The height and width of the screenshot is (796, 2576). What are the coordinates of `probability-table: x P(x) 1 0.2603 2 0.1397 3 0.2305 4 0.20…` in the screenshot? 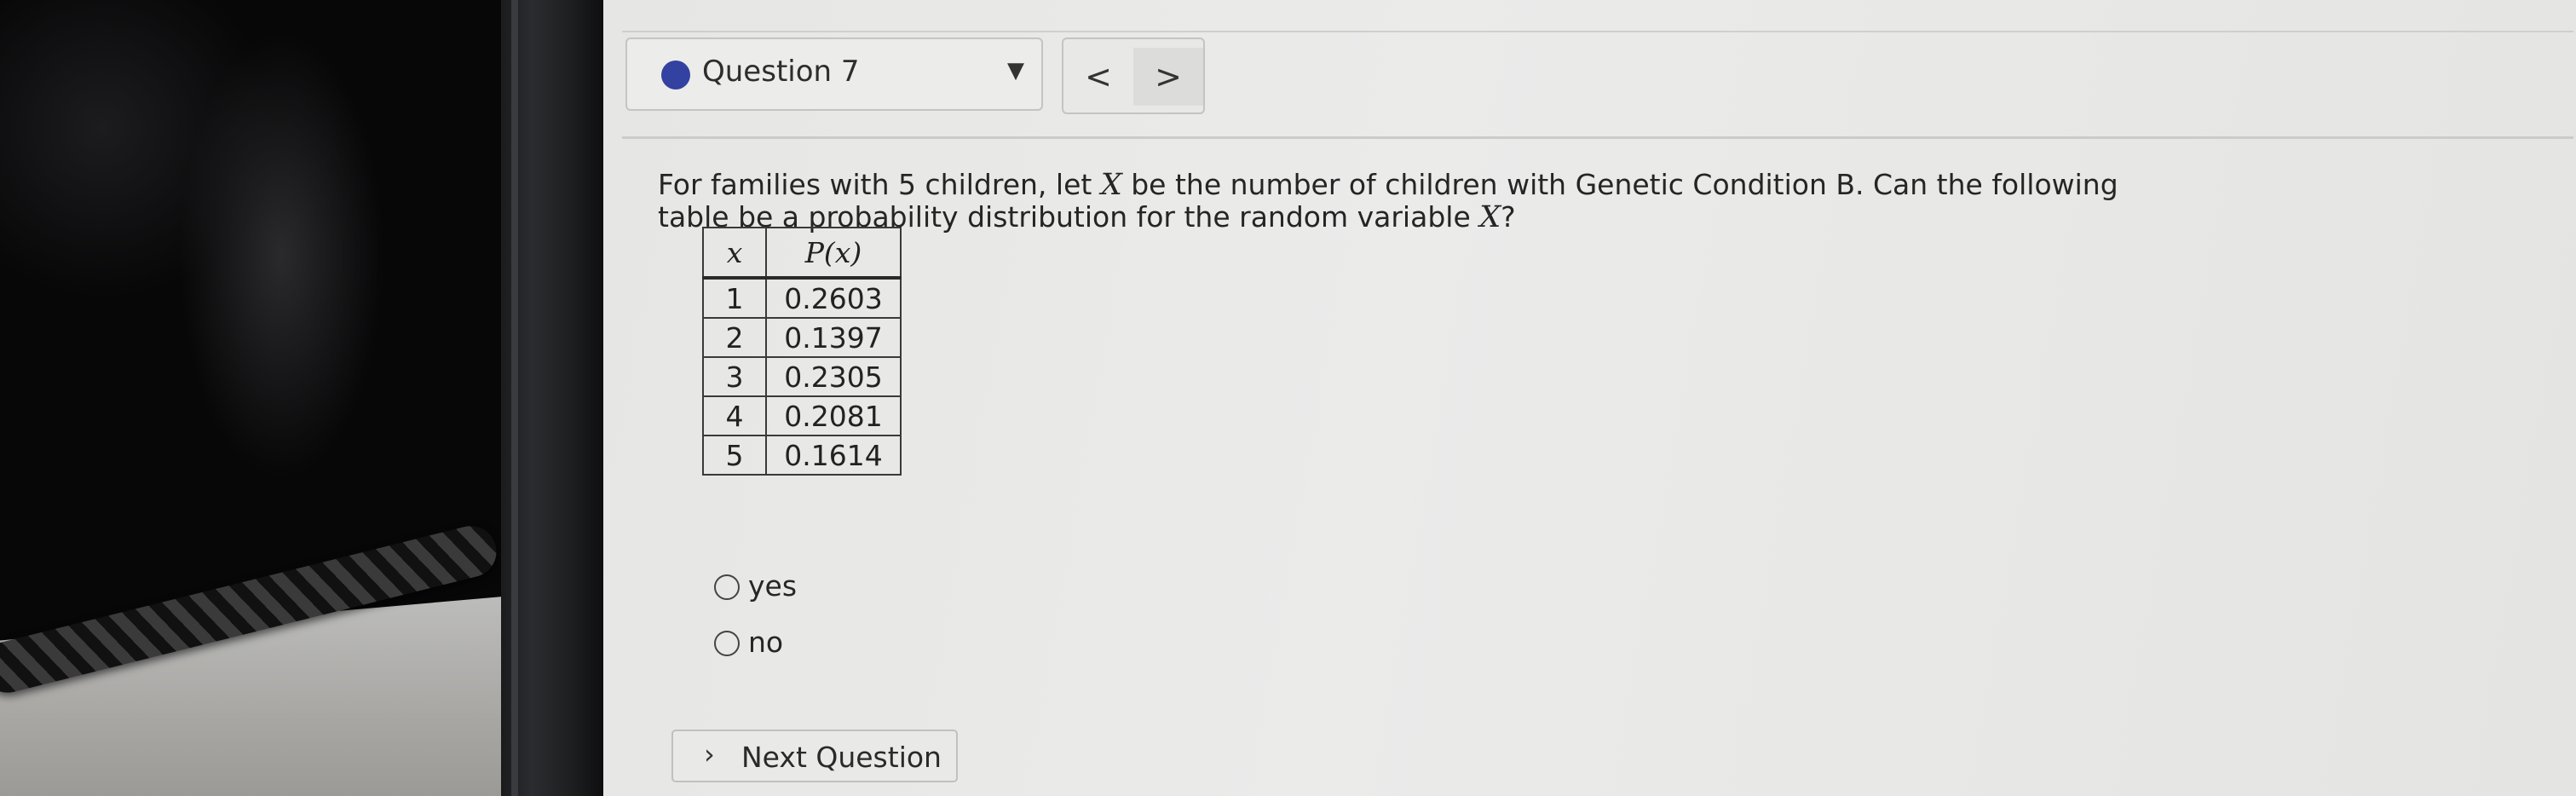 It's located at (802, 351).